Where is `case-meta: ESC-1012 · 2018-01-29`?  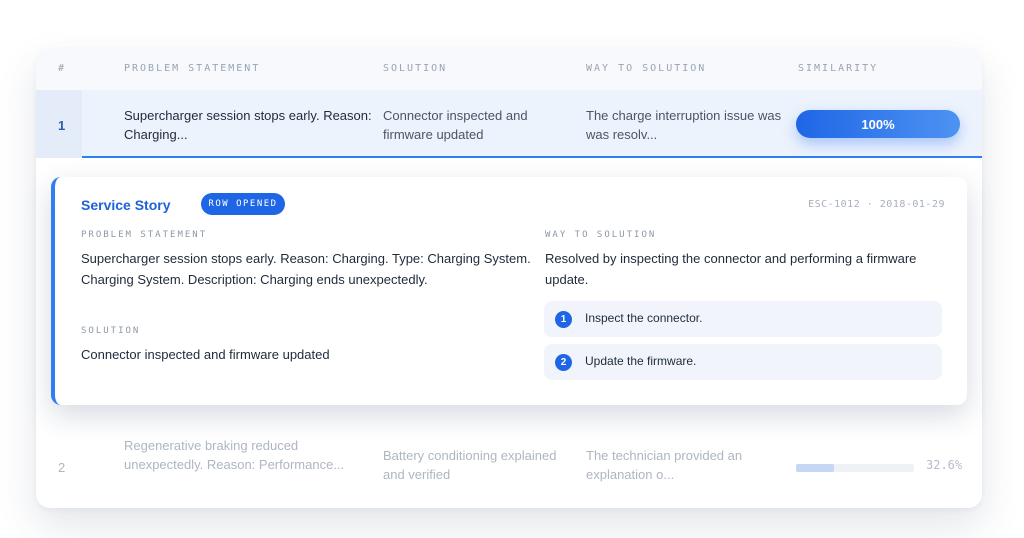 case-meta: ESC-1012 · 2018-01-29 is located at coordinates (876, 204).